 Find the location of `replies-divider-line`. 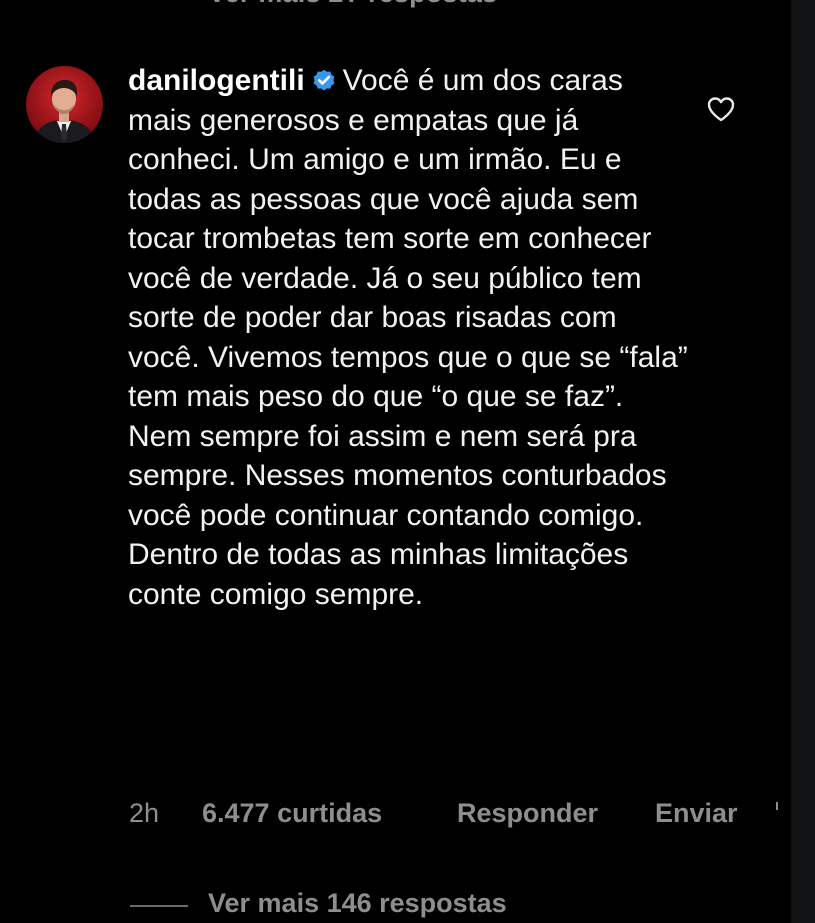

replies-divider-line is located at coordinates (159, 906).